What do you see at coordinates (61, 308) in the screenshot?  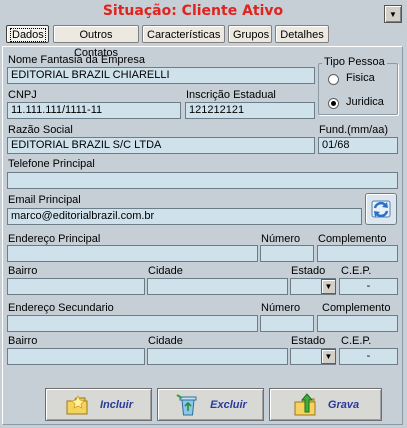 I see `endereco-secundario-label: Endereço Secundario` at bounding box center [61, 308].